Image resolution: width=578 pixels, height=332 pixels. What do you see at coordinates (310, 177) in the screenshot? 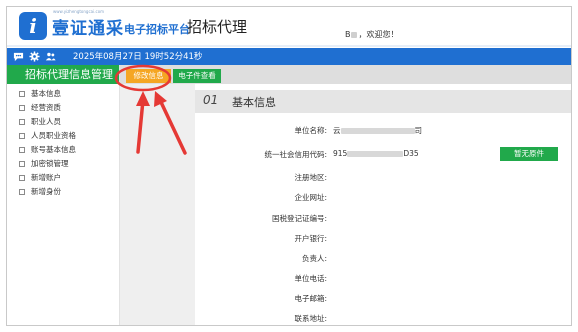
I see `field-label: 注册地区:` at bounding box center [310, 177].